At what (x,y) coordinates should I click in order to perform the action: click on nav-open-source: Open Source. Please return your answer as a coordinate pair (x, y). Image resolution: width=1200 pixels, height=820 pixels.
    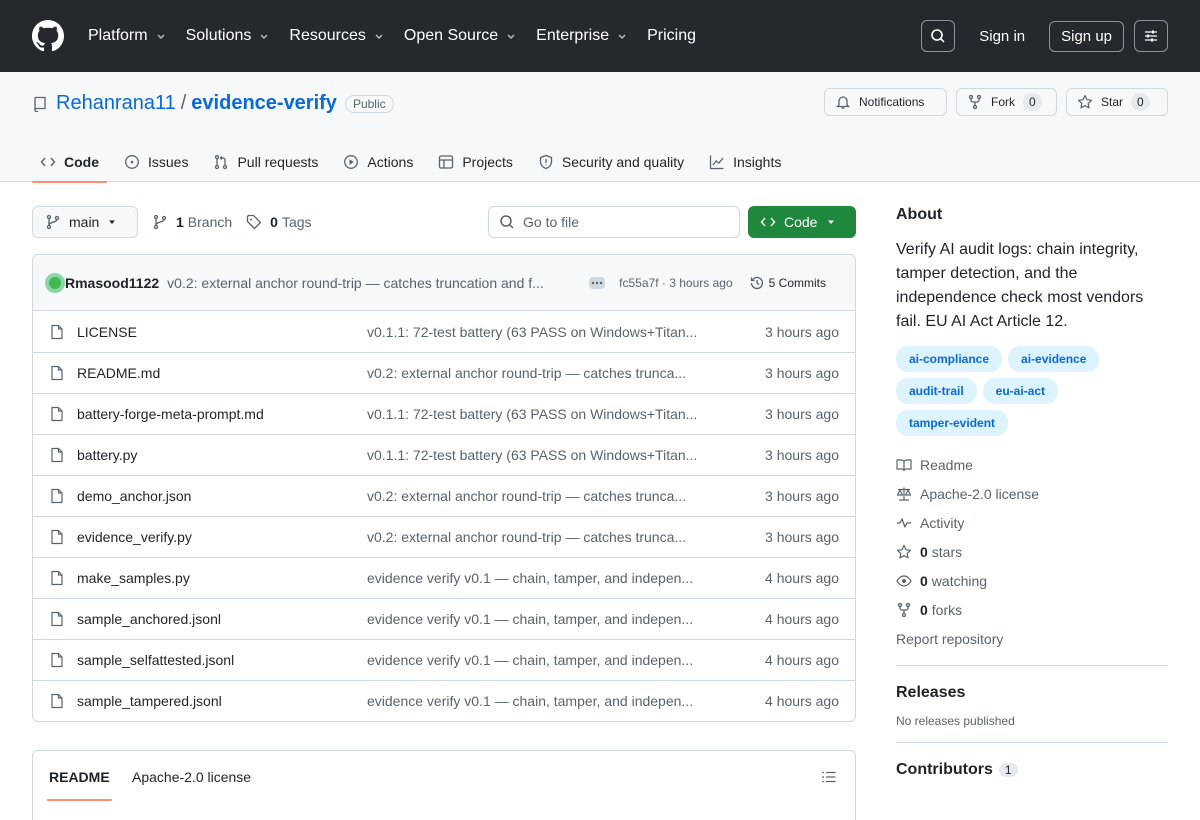
    Looking at the image, I should click on (460, 36).